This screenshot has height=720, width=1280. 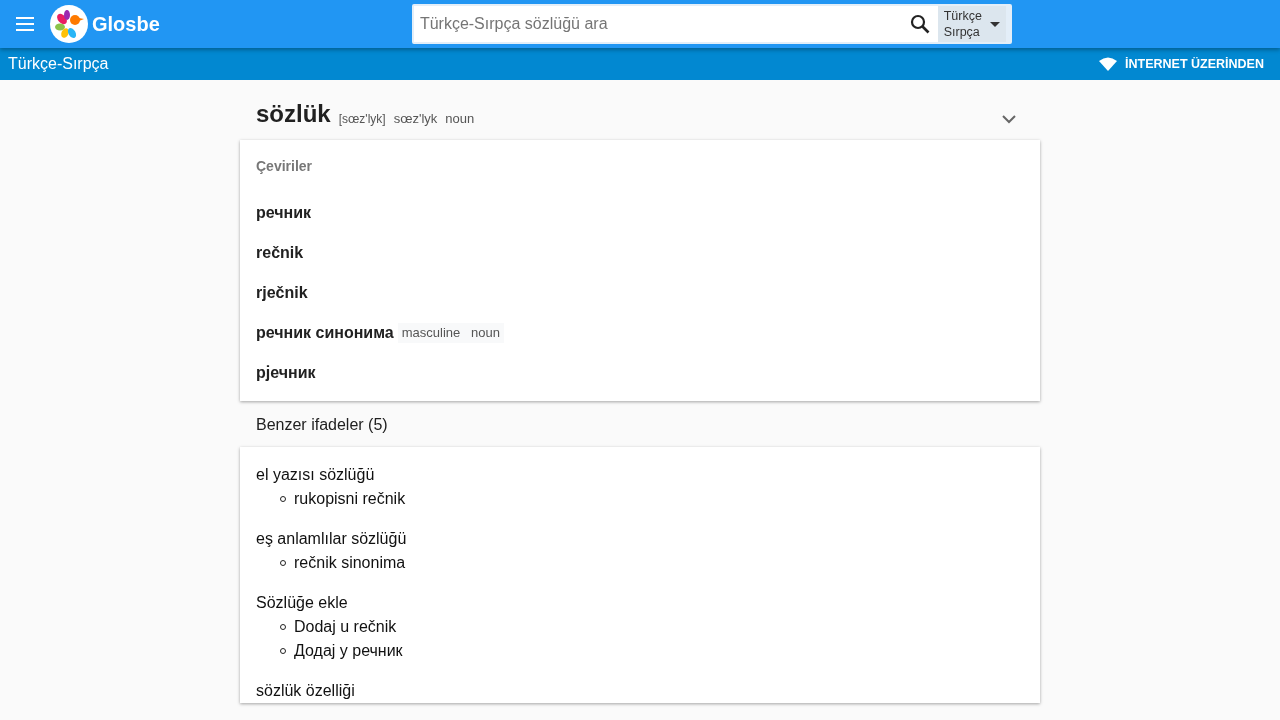 I want to click on part-of-speech: noun, so click(x=460, y=118).